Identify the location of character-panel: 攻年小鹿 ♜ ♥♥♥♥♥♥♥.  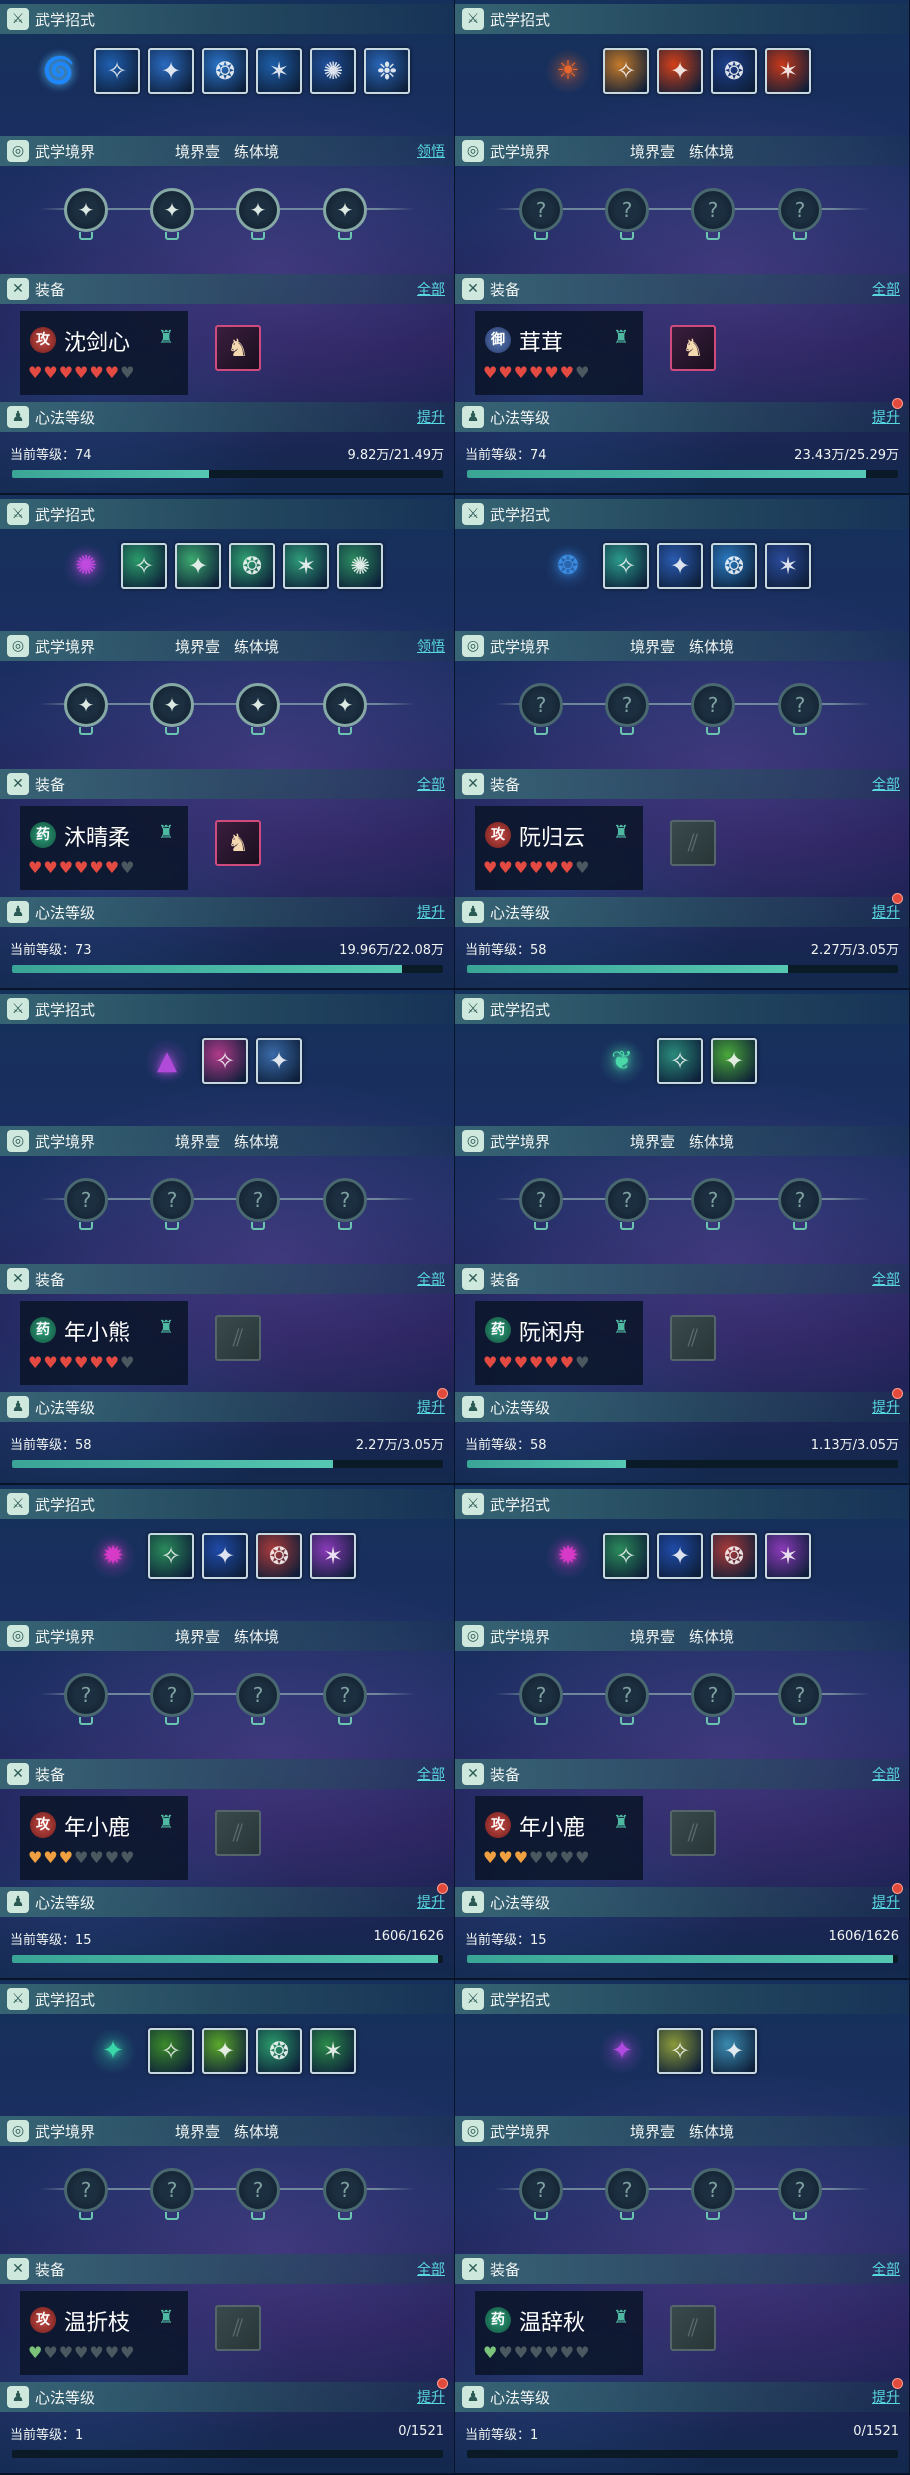
(104, 1838).